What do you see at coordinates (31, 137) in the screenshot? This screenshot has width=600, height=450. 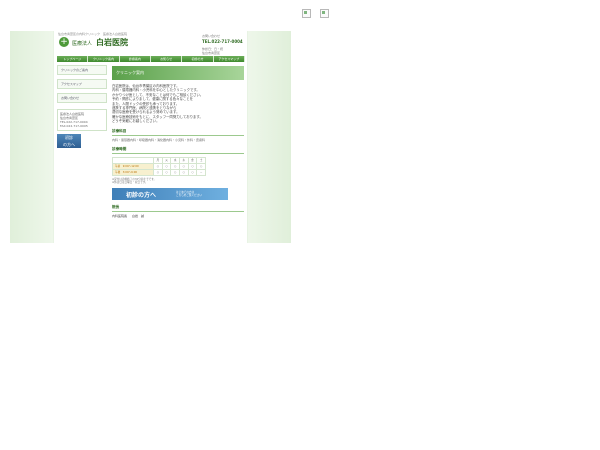 I see `background-left` at bounding box center [31, 137].